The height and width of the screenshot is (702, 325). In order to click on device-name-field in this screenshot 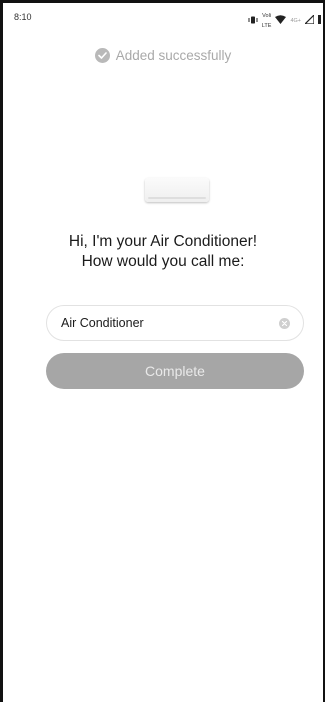, I will do `click(175, 323)`.